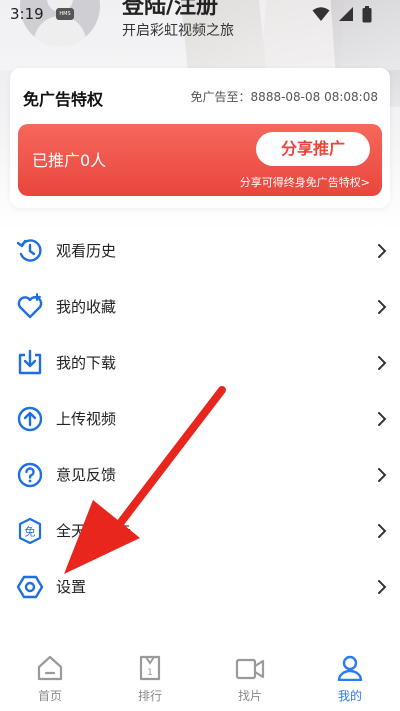  Describe the element at coordinates (94, 531) in the screenshot. I see `menu-item-label: 全天免广告` at that location.